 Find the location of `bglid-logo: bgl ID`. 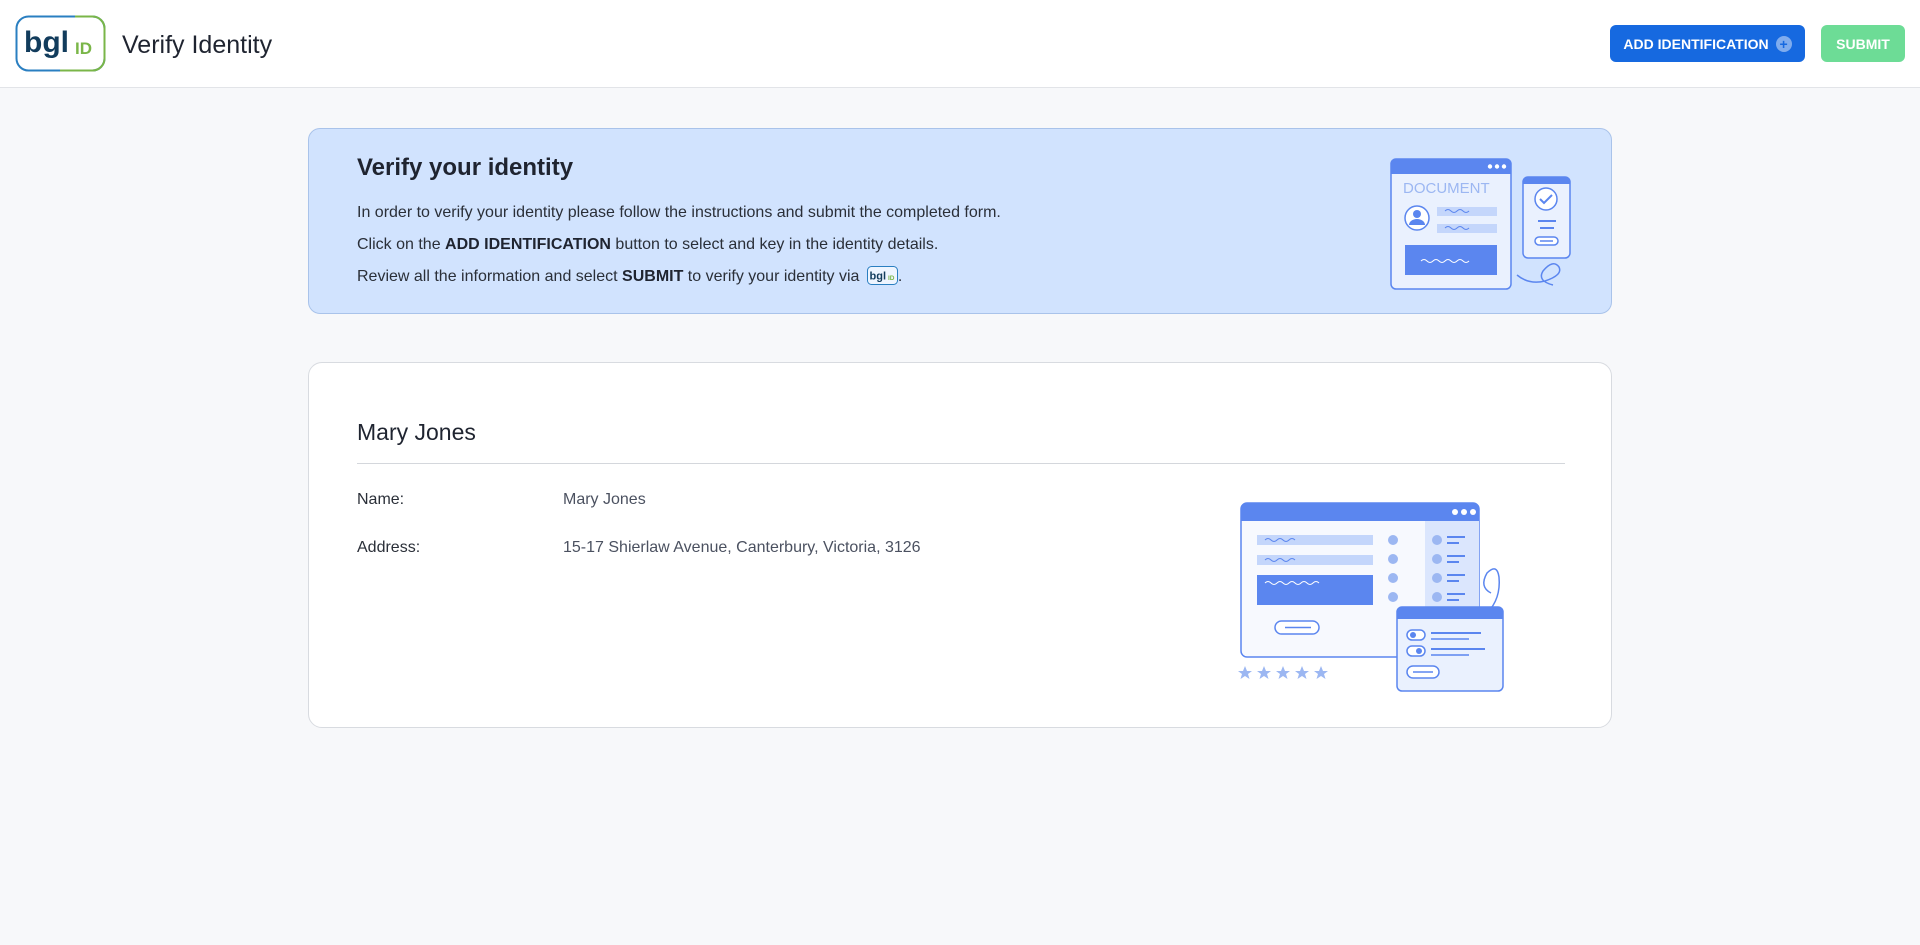

bglid-logo: bgl ID is located at coordinates (60, 43).